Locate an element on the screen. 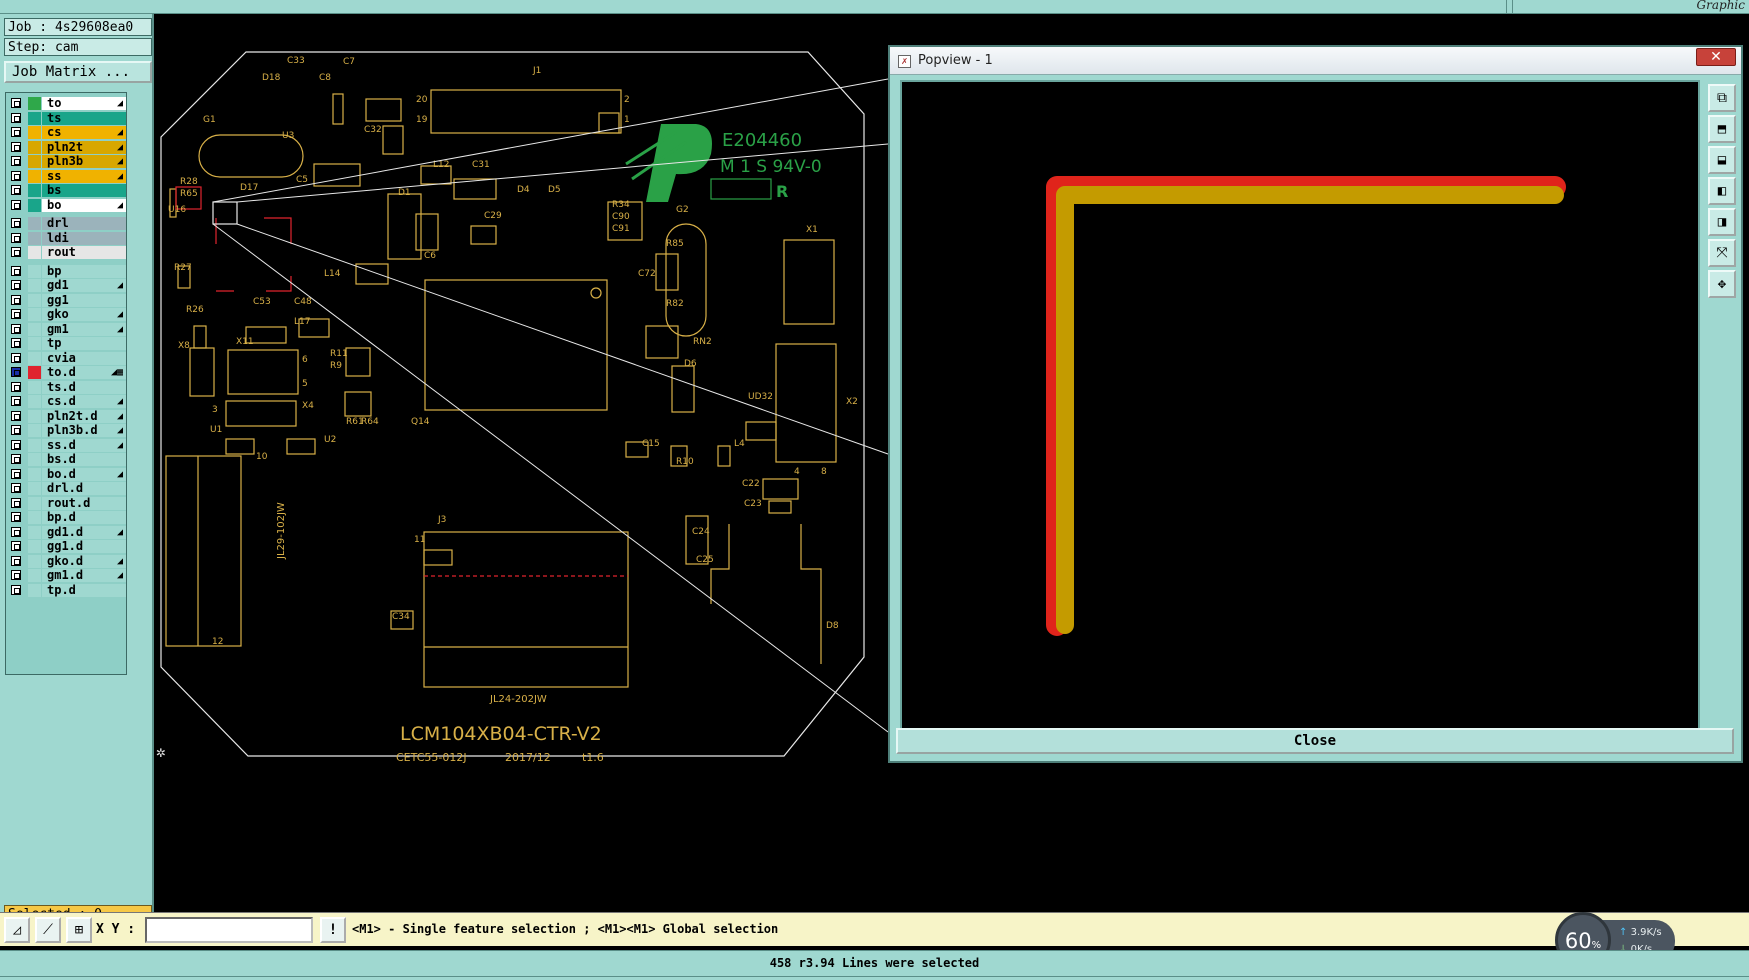 Image resolution: width=1749 pixels, height=980 pixels. layer-row-rout-d: rout.d is located at coordinates (66, 503).